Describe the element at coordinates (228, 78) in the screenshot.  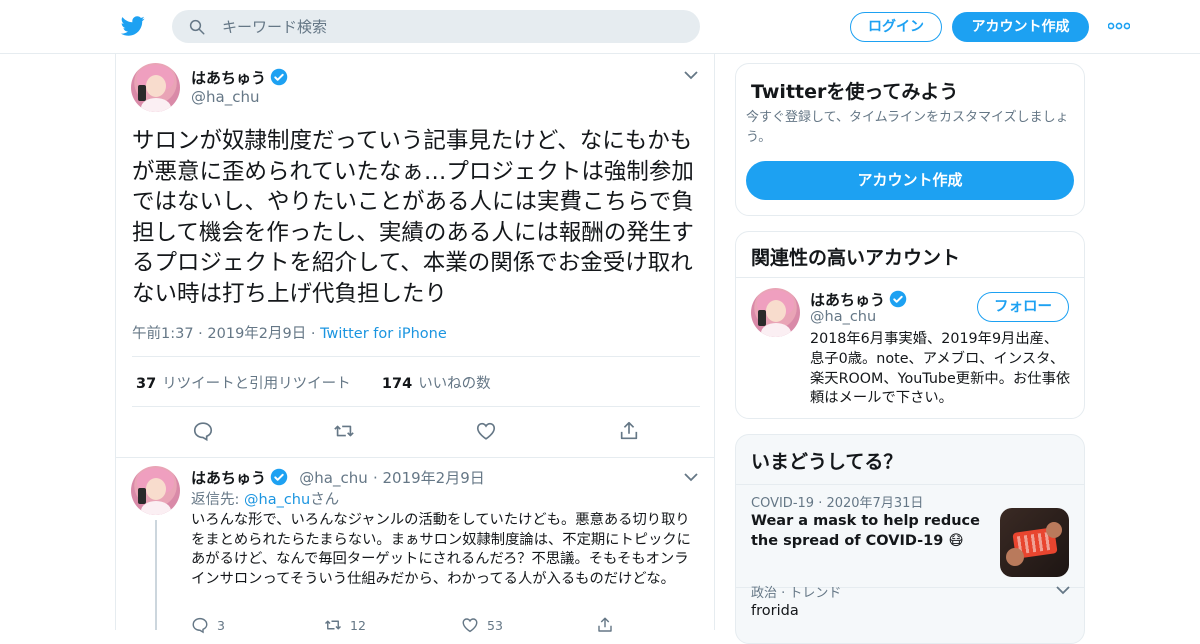
I see `author-name-text: はあちゅう` at that location.